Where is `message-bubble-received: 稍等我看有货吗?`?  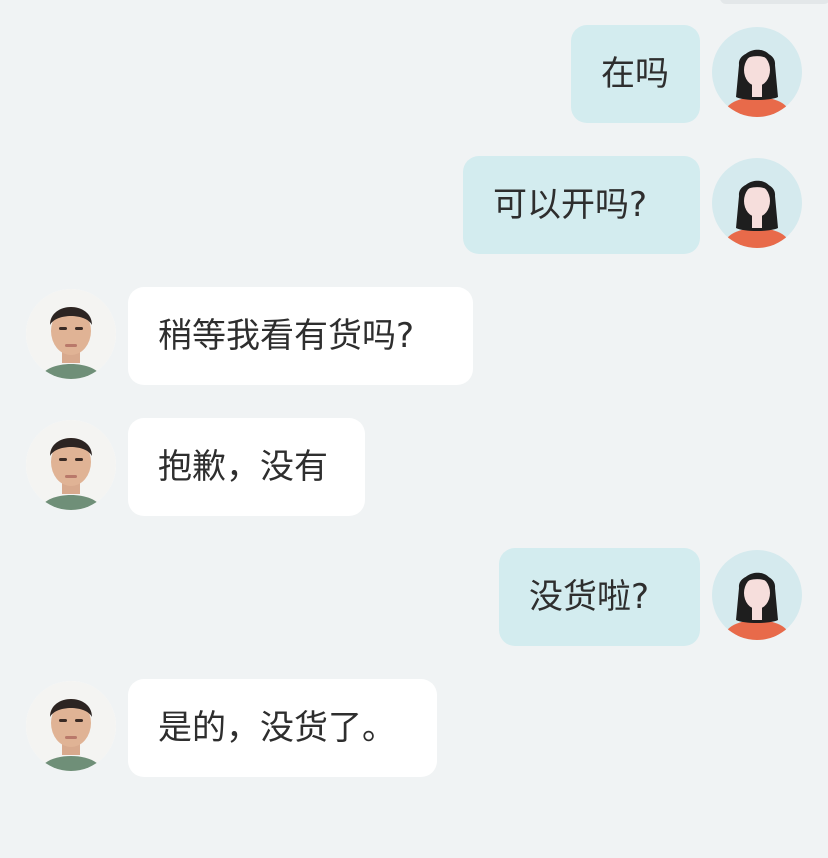
message-bubble-received: 稍等我看有货吗? is located at coordinates (300, 336).